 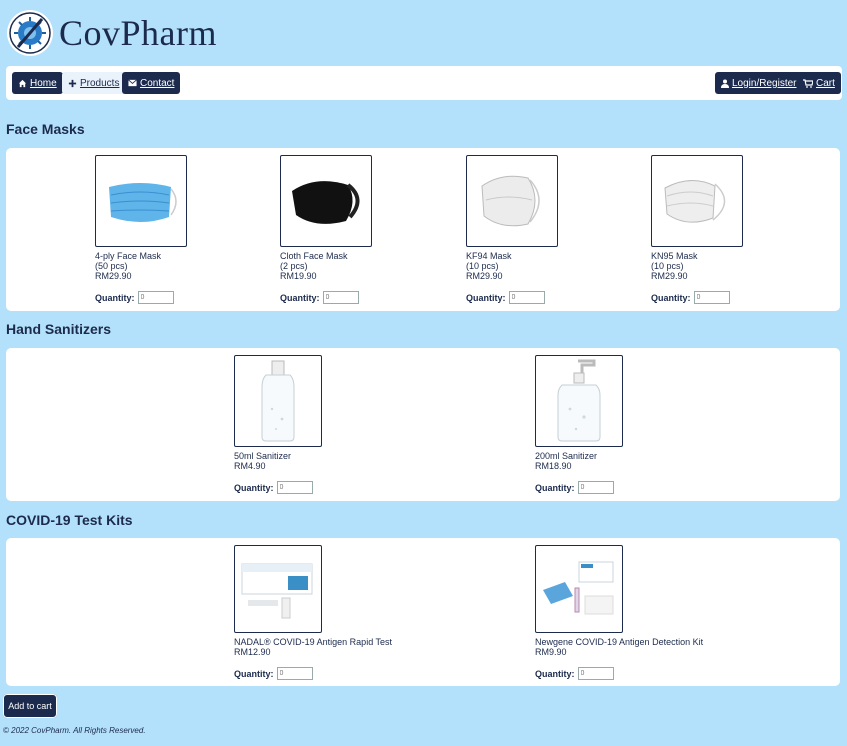 I want to click on product-card: KN95 Mask (10 pcs) RM29.90 Quantity:, so click(x=731, y=229).